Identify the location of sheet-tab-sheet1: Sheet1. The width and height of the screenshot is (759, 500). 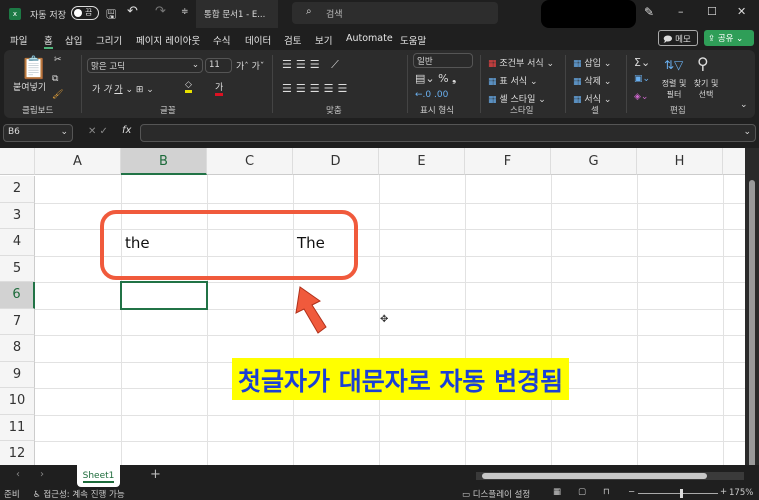
(98, 476).